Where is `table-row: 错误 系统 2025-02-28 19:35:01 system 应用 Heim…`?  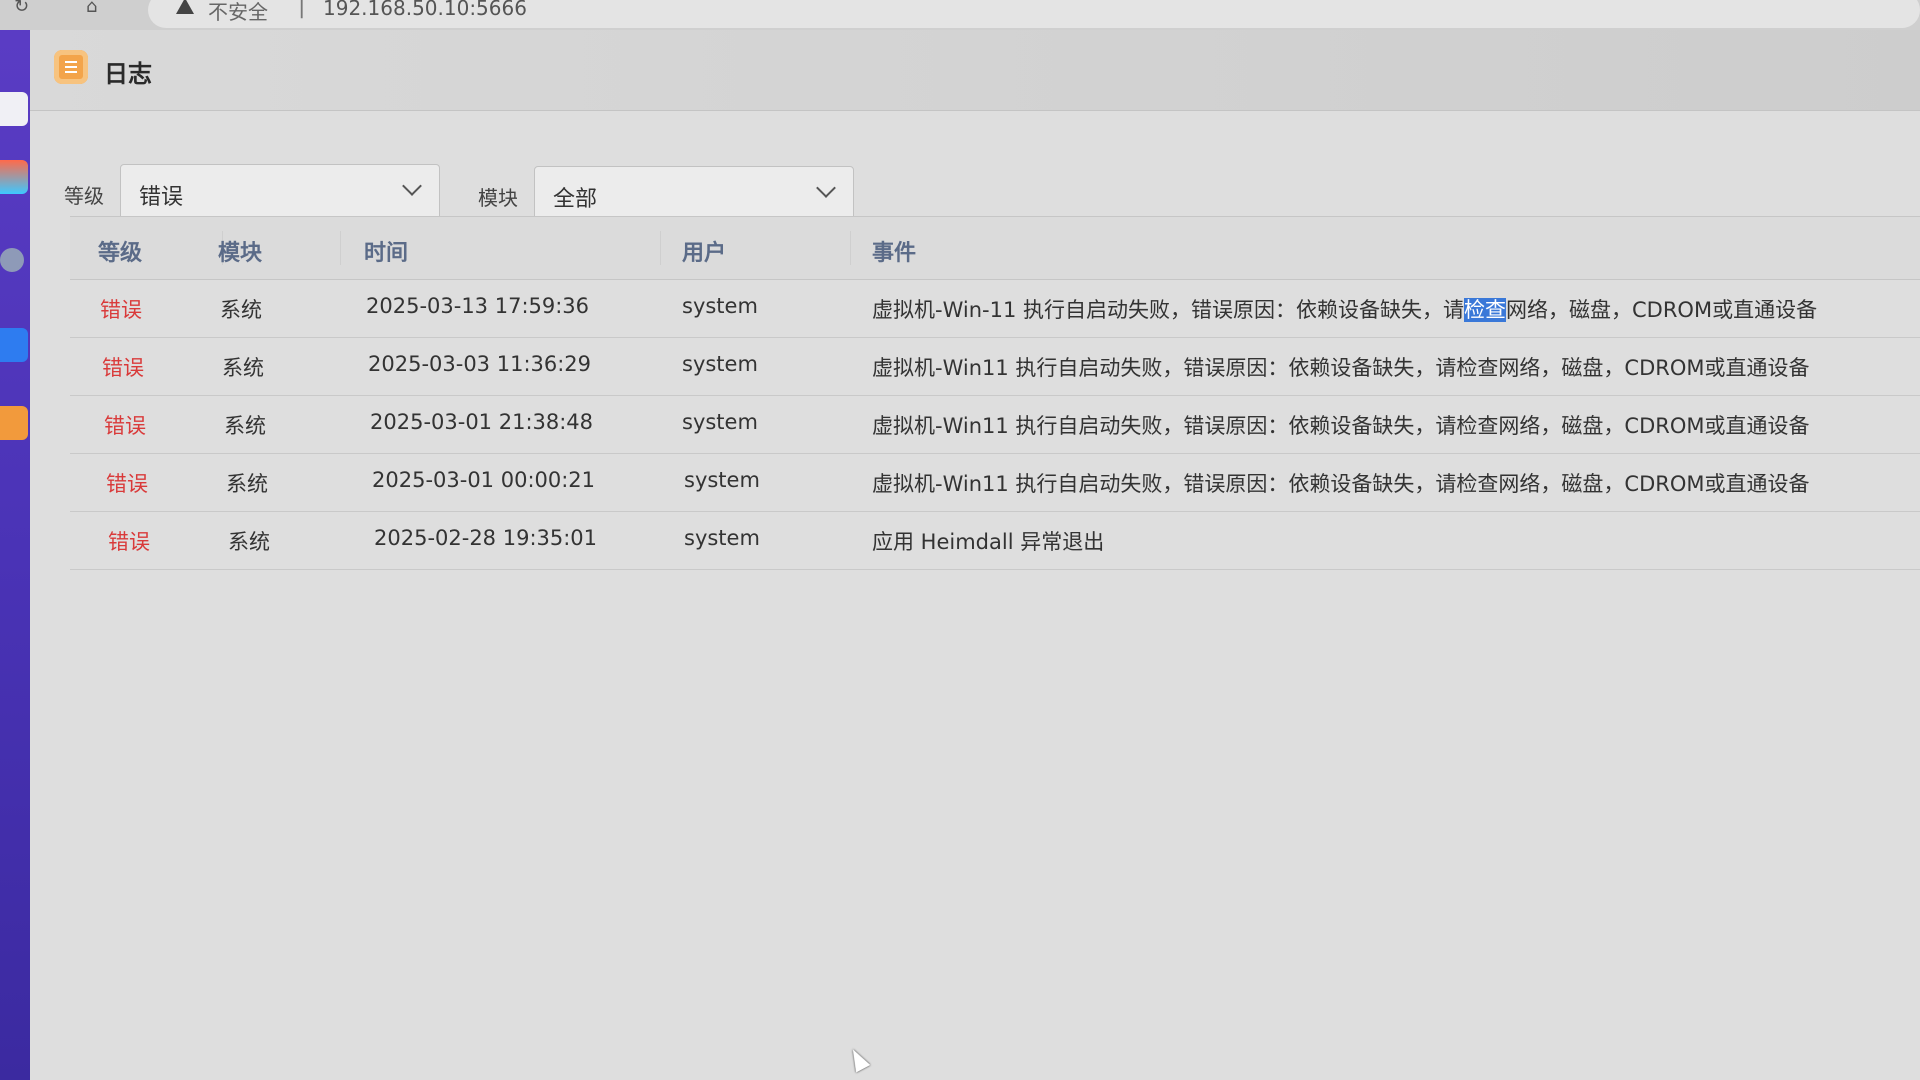
table-row: 错误 系统 2025-02-28 19:35:01 system 应用 Heim… is located at coordinates (995, 541).